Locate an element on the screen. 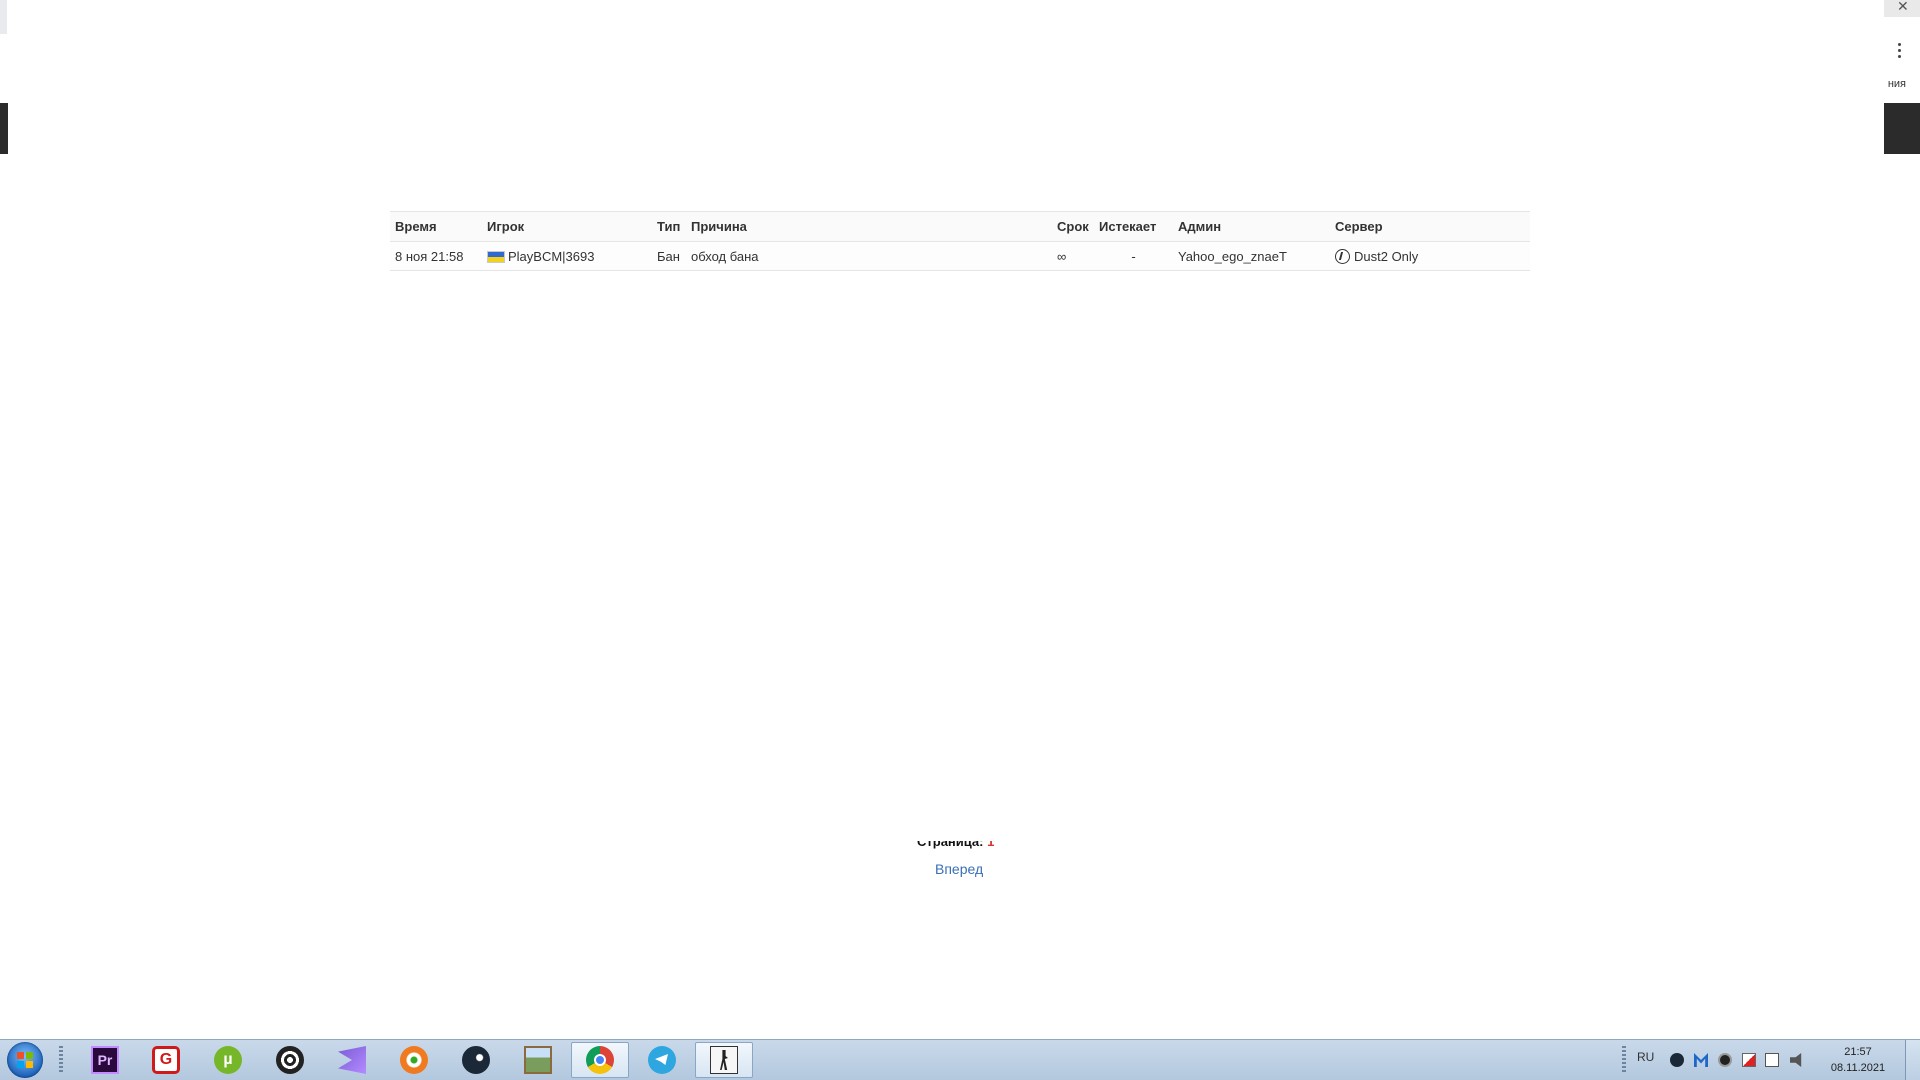 The height and width of the screenshot is (1080, 1920). taskbar-grip is located at coordinates (61, 1060).